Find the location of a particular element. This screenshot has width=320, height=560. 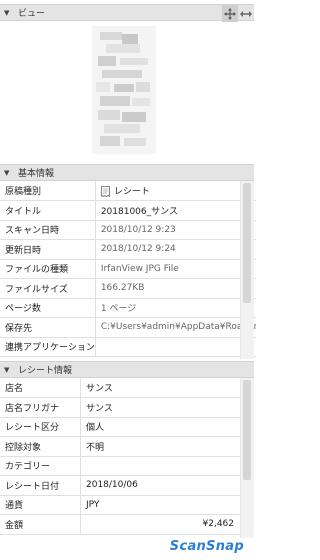

section-title: 基本情報 is located at coordinates (36, 174).